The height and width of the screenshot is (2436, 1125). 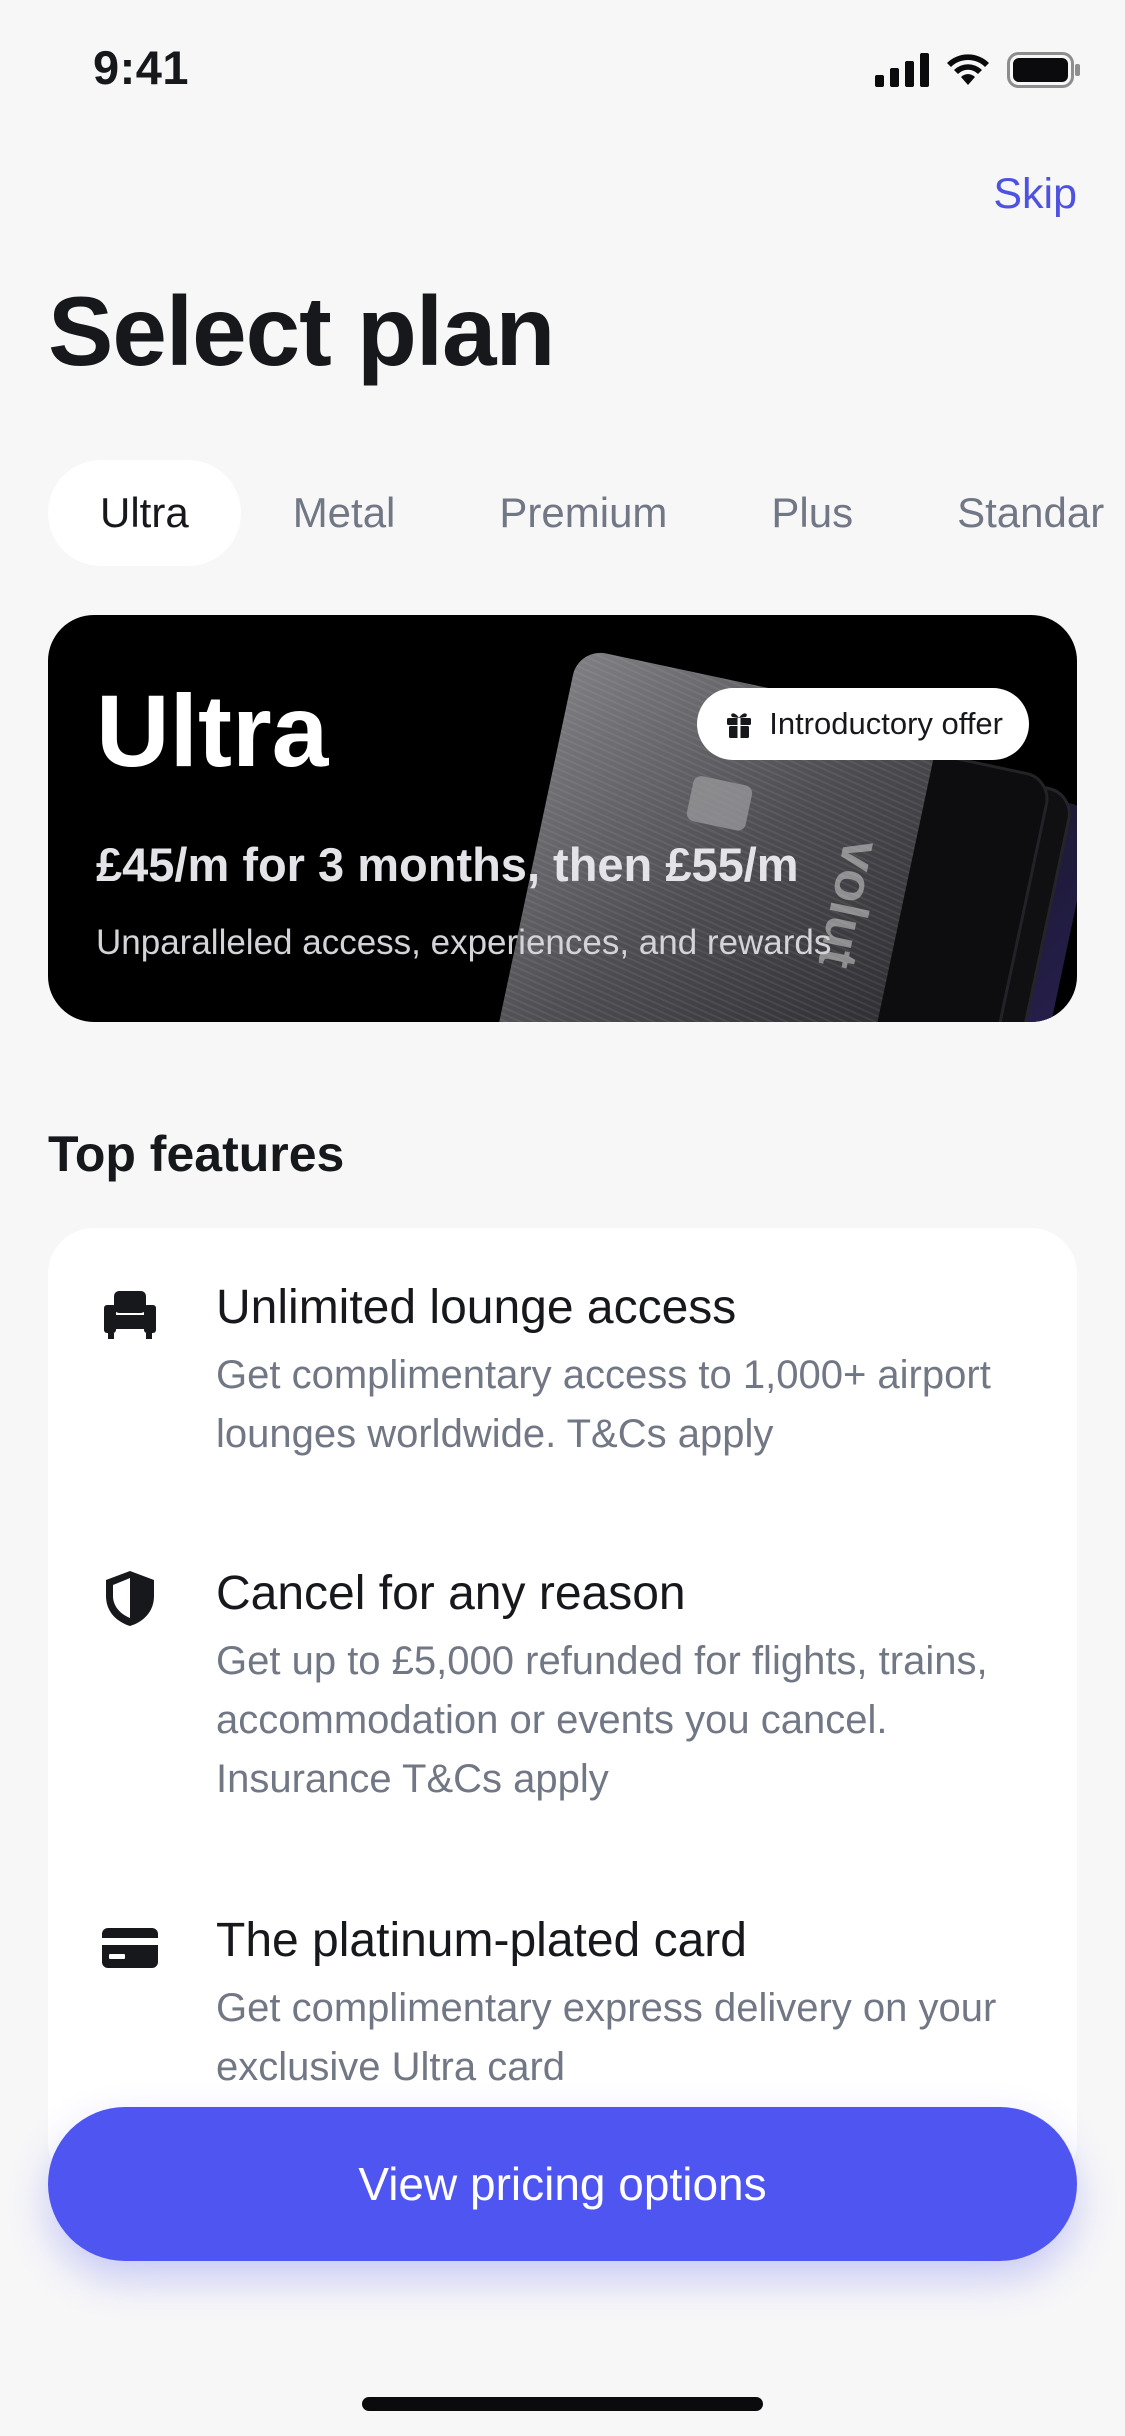 I want to click on tab-ultra: Ultra, so click(x=144, y=513).